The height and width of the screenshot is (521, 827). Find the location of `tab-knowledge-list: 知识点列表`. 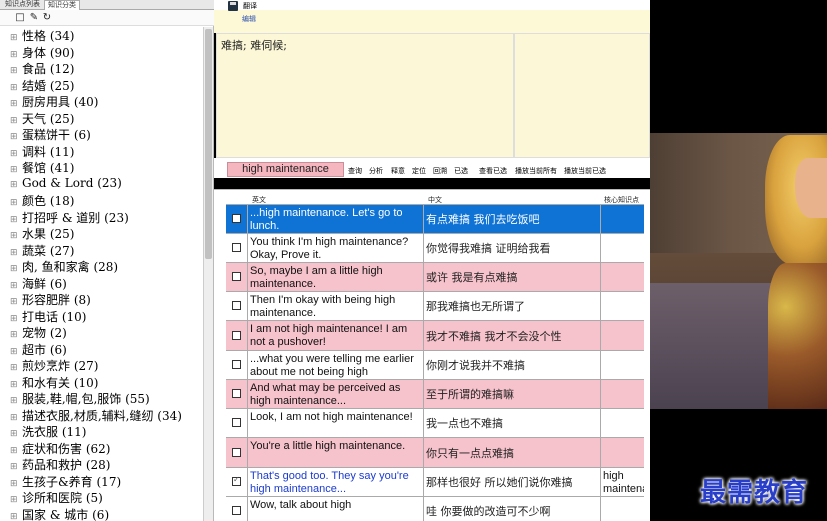

tab-knowledge-list: 知识点列表 is located at coordinates (22, 5).